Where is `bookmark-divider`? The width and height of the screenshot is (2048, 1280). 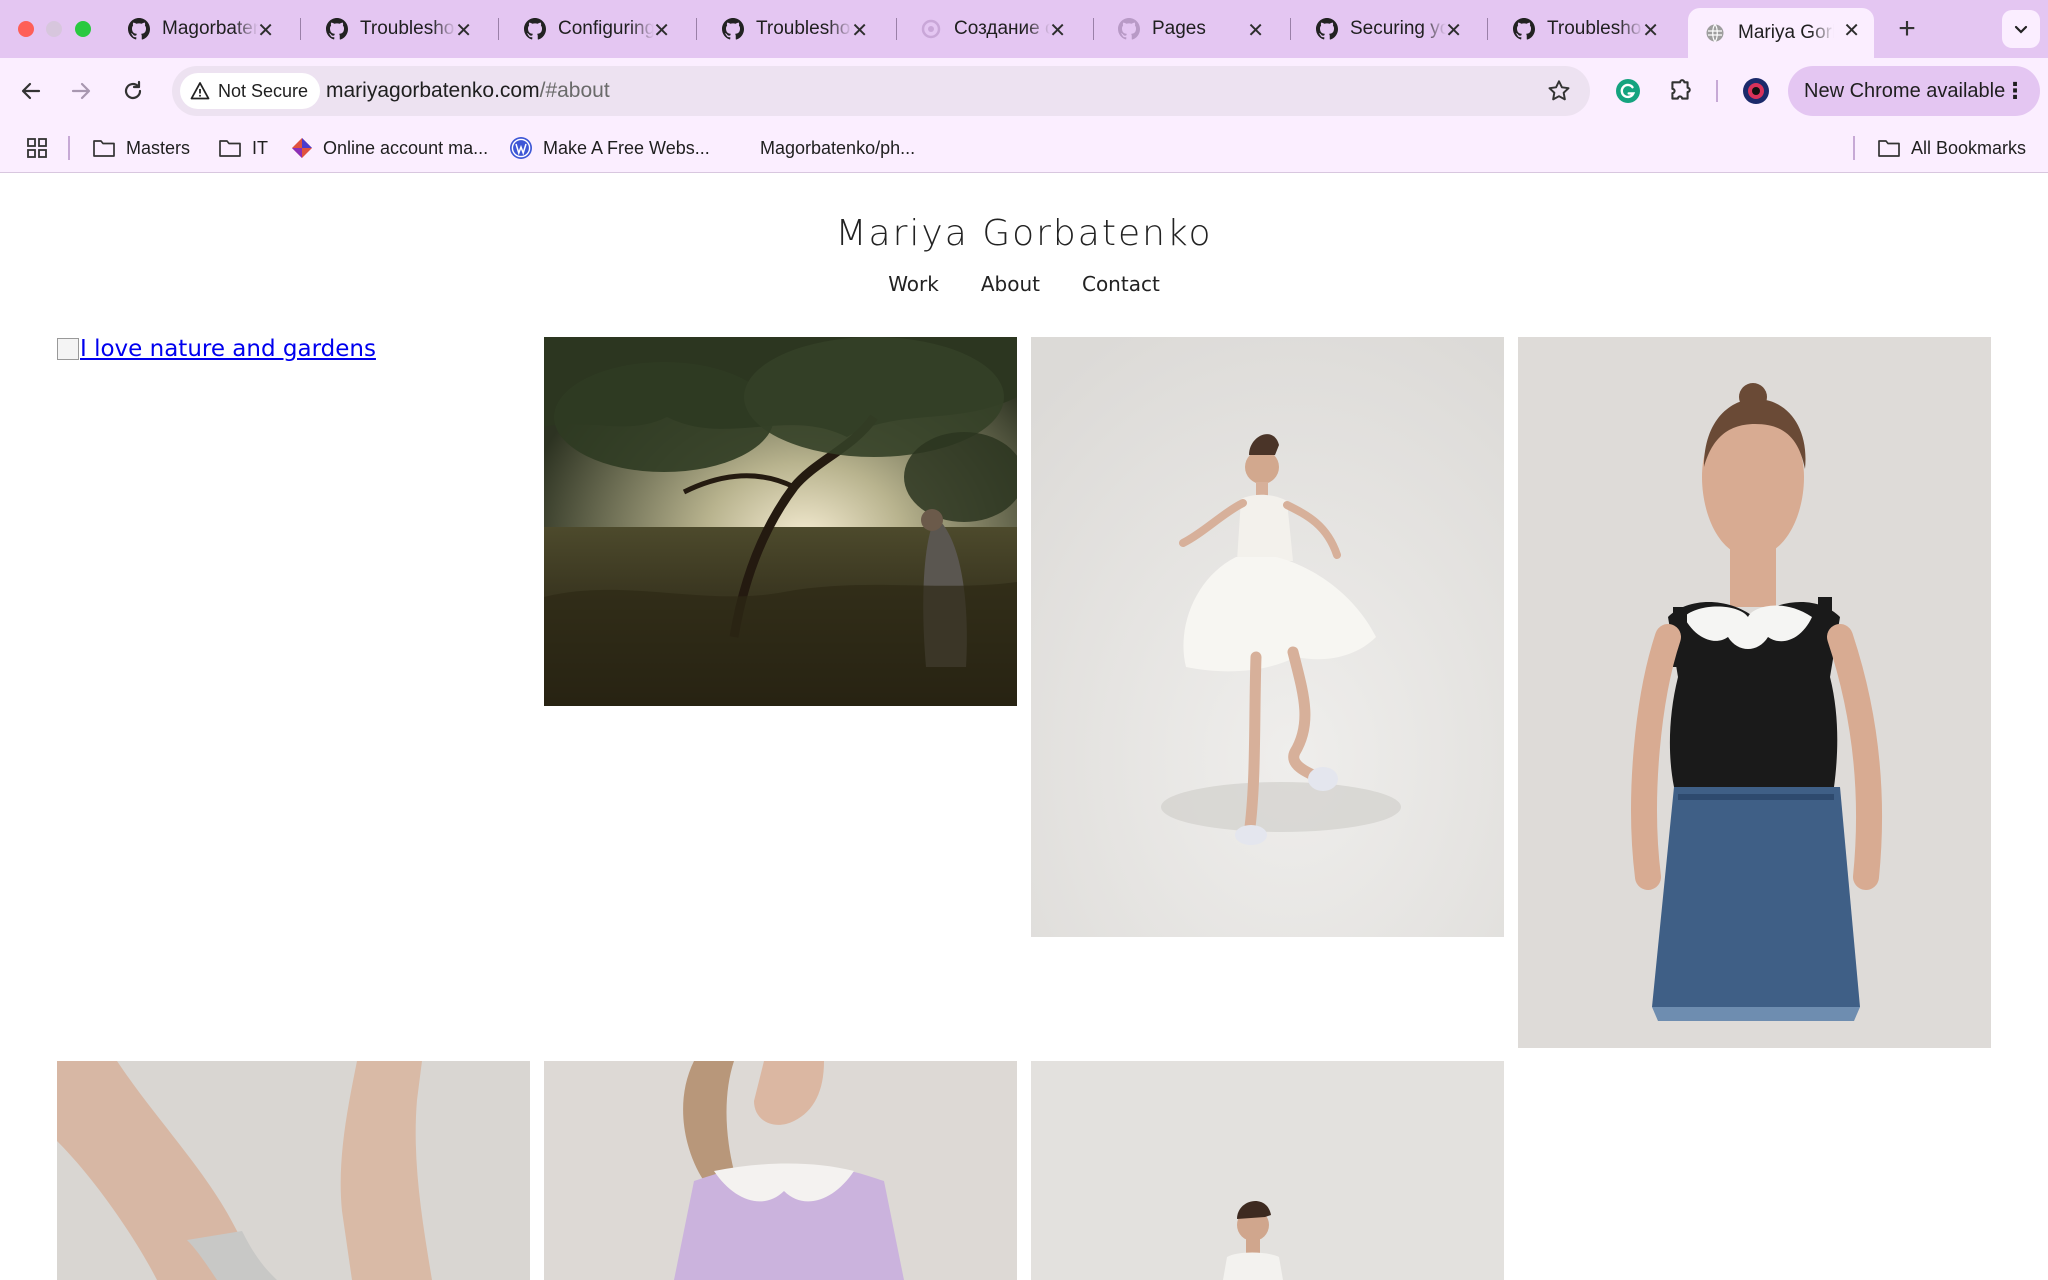
bookmark-divider is located at coordinates (1854, 148).